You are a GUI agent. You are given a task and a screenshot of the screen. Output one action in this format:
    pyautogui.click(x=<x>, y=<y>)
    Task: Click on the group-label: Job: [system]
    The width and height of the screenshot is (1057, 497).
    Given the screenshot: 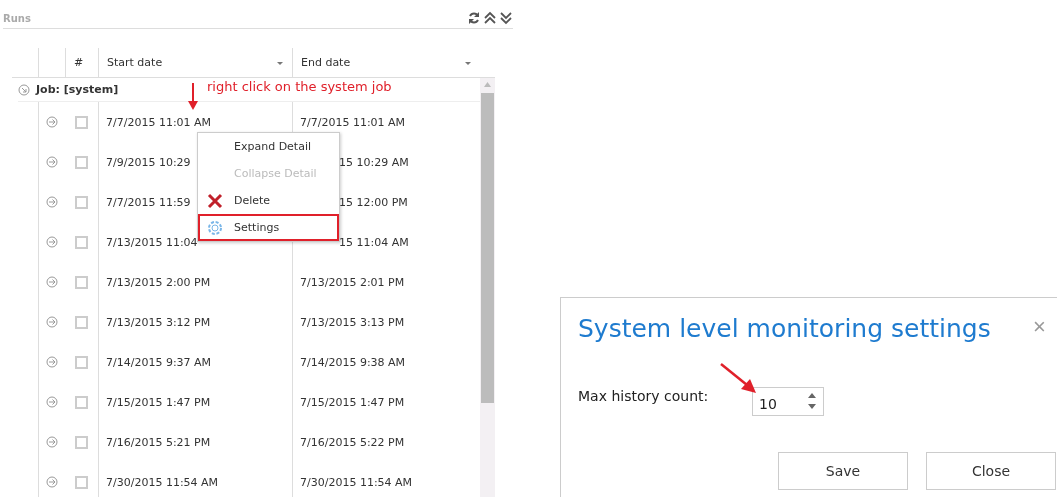 What is the action you would take?
    pyautogui.click(x=77, y=89)
    